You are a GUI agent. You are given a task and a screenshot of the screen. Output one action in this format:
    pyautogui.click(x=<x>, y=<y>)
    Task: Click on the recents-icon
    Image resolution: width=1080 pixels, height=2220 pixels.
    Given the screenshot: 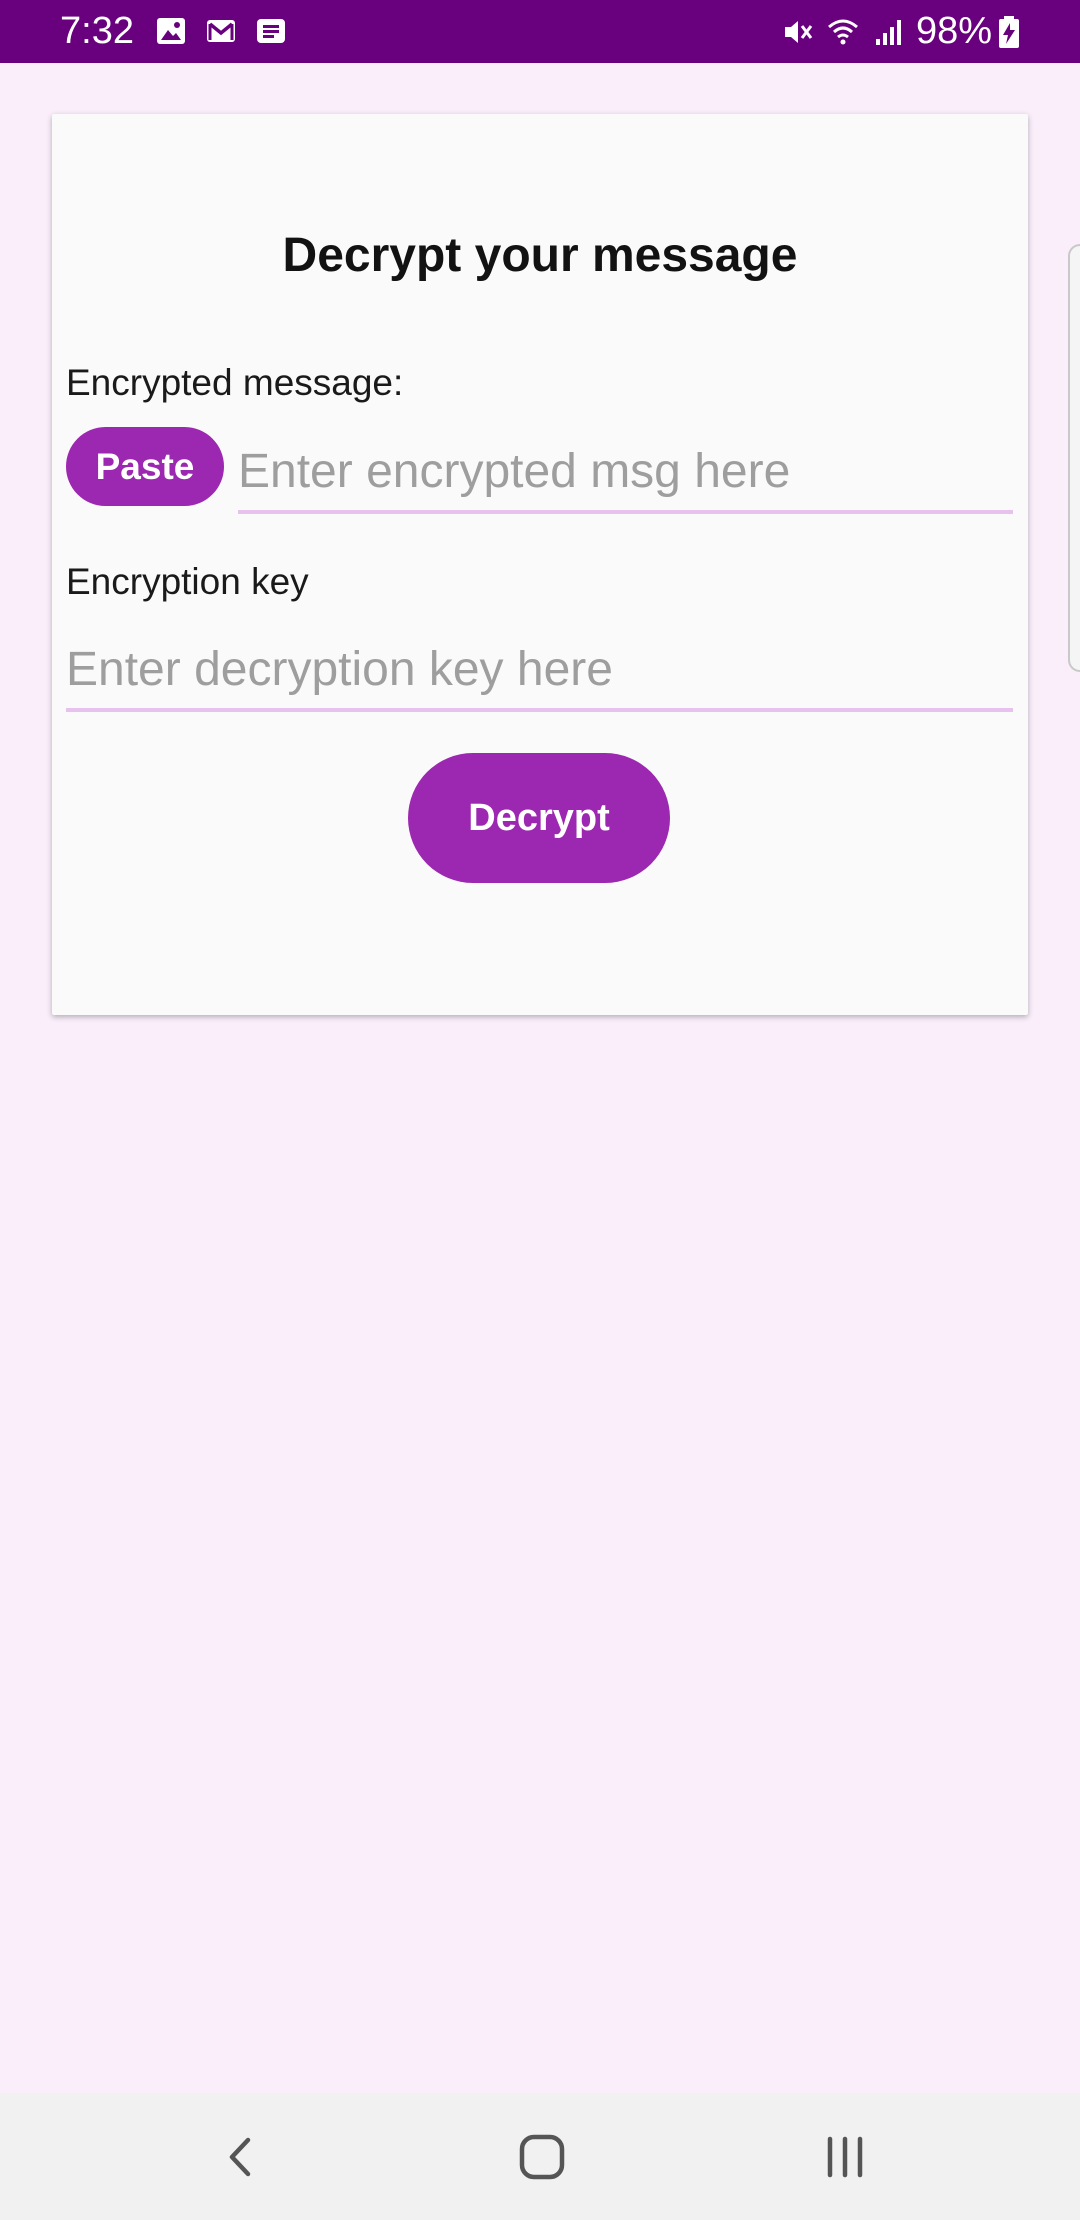 What is the action you would take?
    pyautogui.click(x=845, y=2156)
    